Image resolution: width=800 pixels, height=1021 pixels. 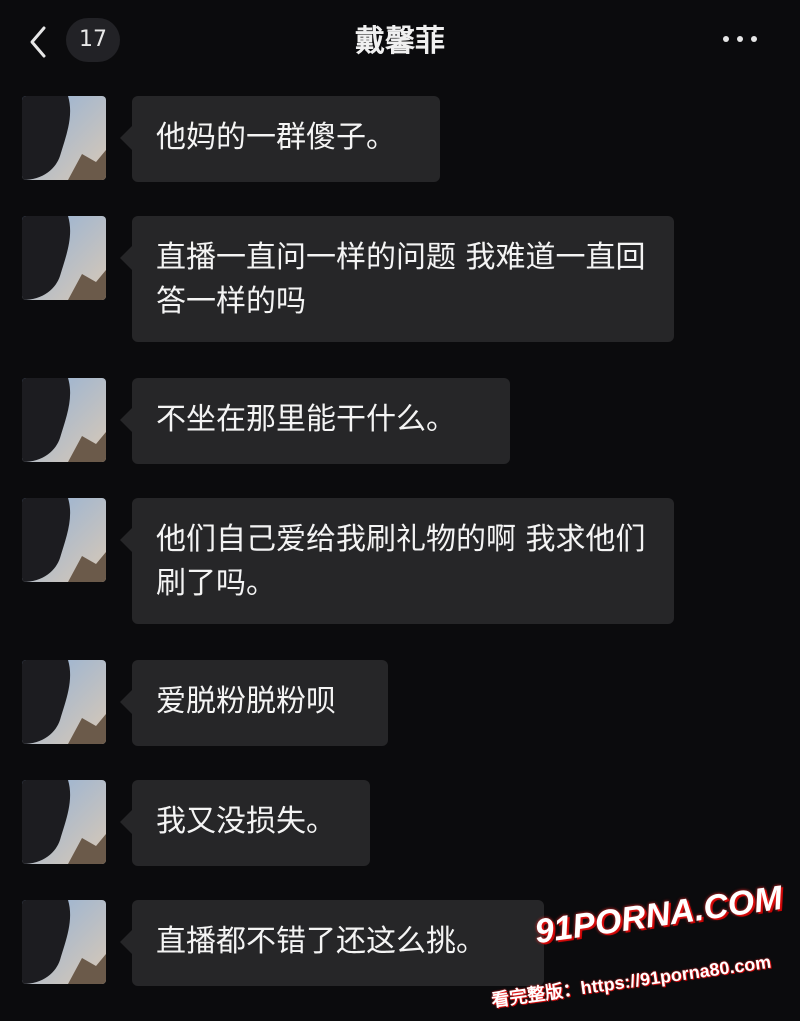 What do you see at coordinates (658, 915) in the screenshot?
I see `watermark-logo: 91PORNA.COM` at bounding box center [658, 915].